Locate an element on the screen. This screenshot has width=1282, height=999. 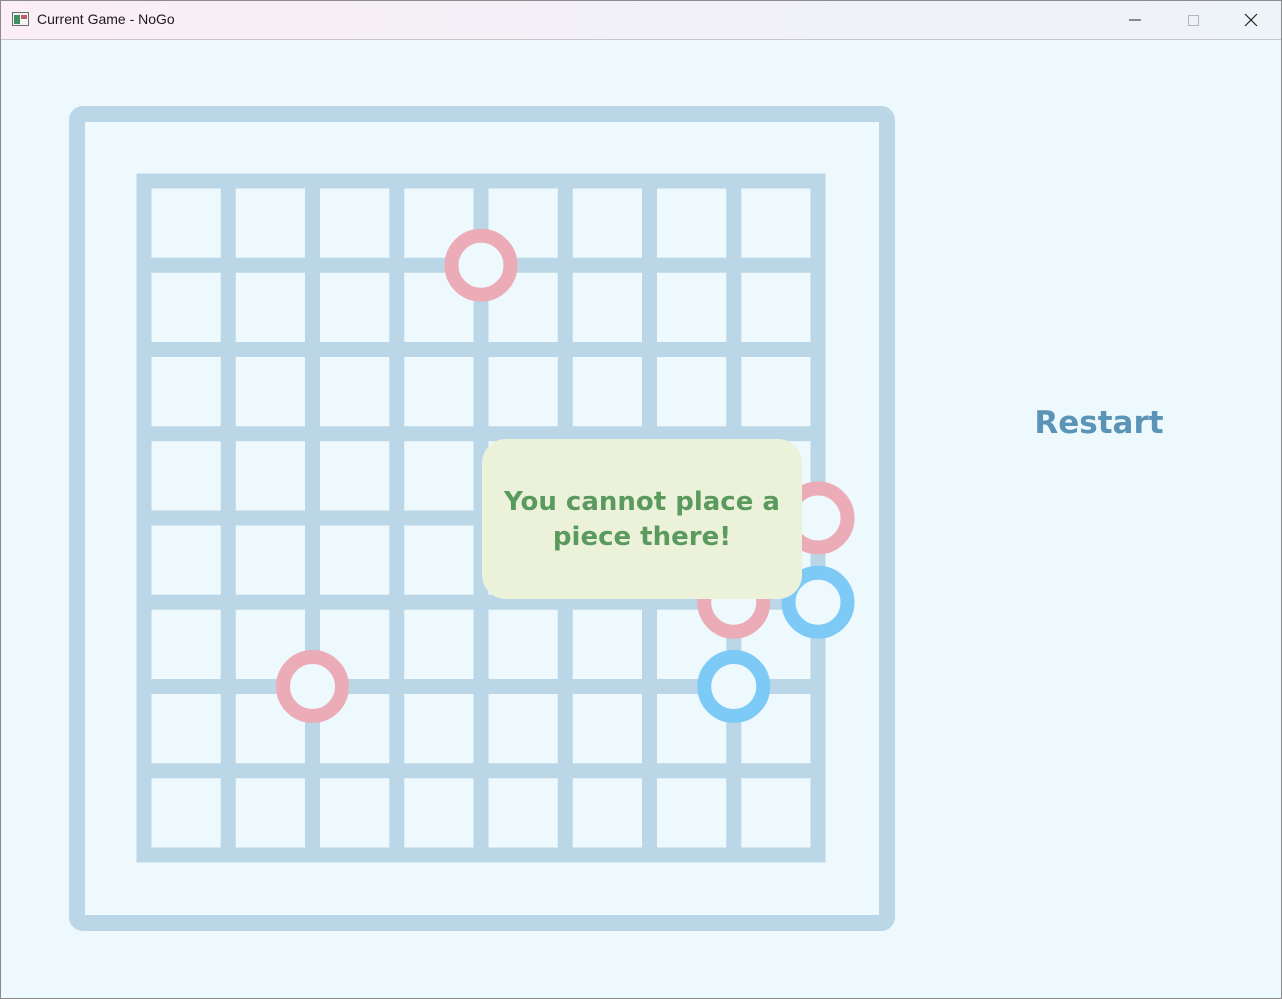
minimize-button is located at coordinates (1135, 20).